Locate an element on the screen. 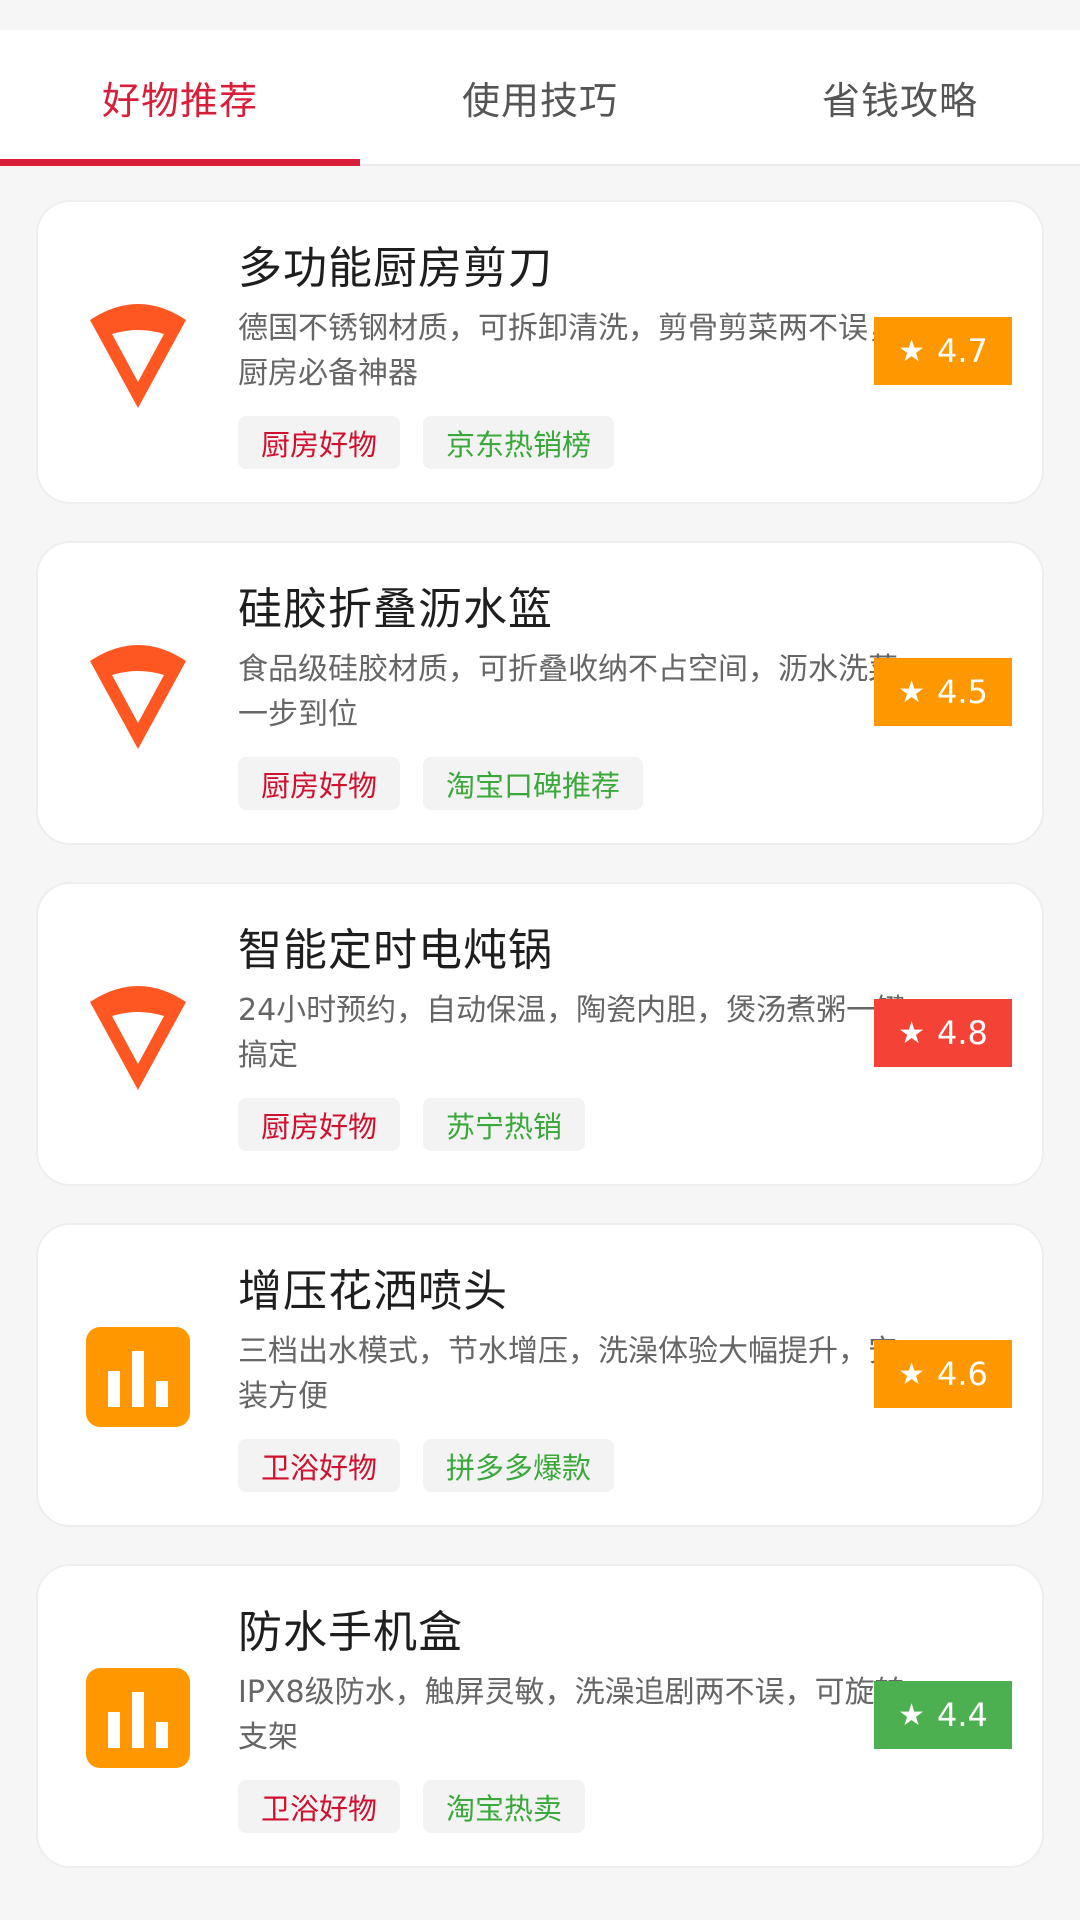 Image resolution: width=1080 pixels, height=1920 pixels. tag-row: 厨房好物 淘宝口碑推荐 is located at coordinates (441, 783).